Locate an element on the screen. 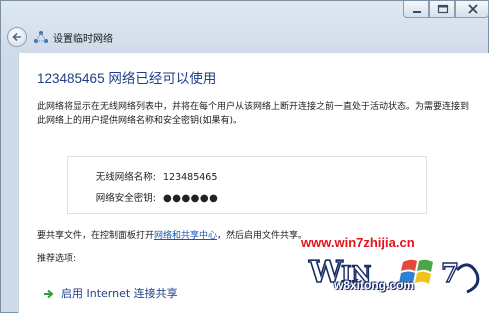  close-icon is located at coordinates (473, 9).